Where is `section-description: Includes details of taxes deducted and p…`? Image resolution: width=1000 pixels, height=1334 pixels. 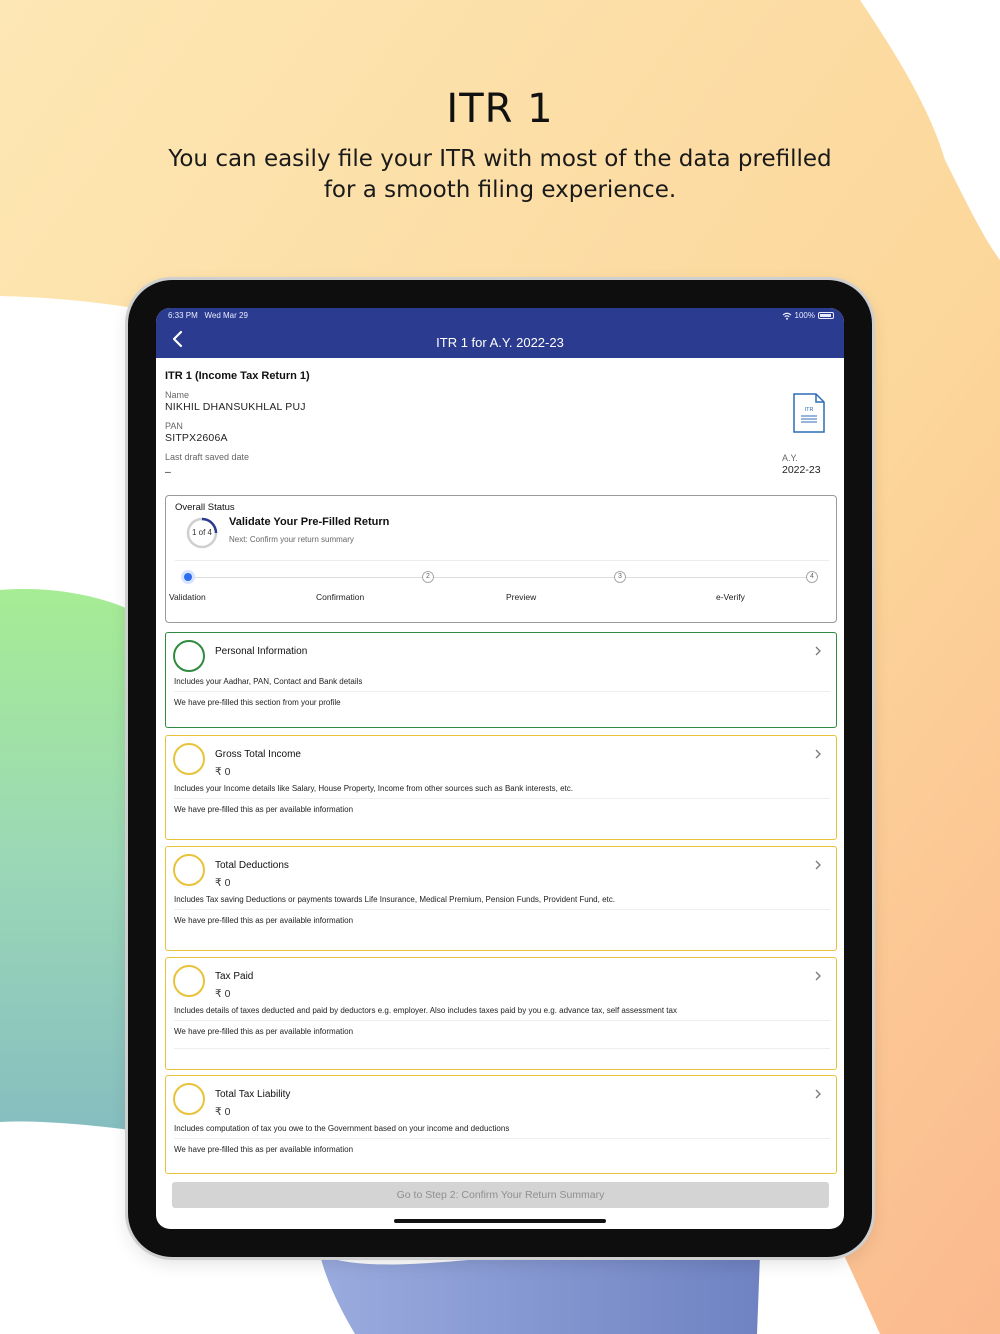
section-description: Includes details of taxes deducted and p… is located at coordinates (425, 1010).